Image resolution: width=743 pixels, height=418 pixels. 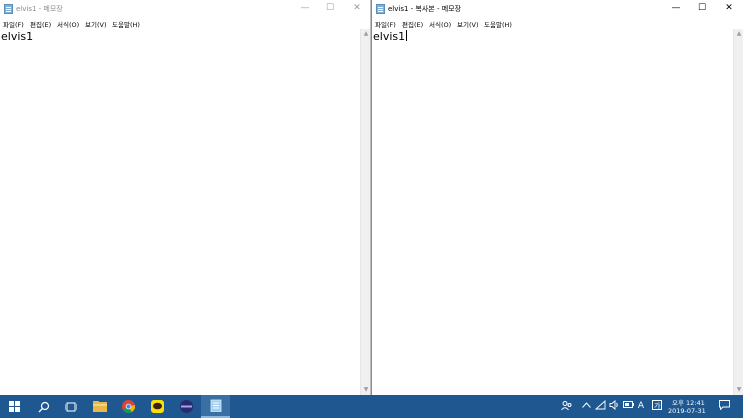 I want to click on search-button, so click(x=43, y=406).